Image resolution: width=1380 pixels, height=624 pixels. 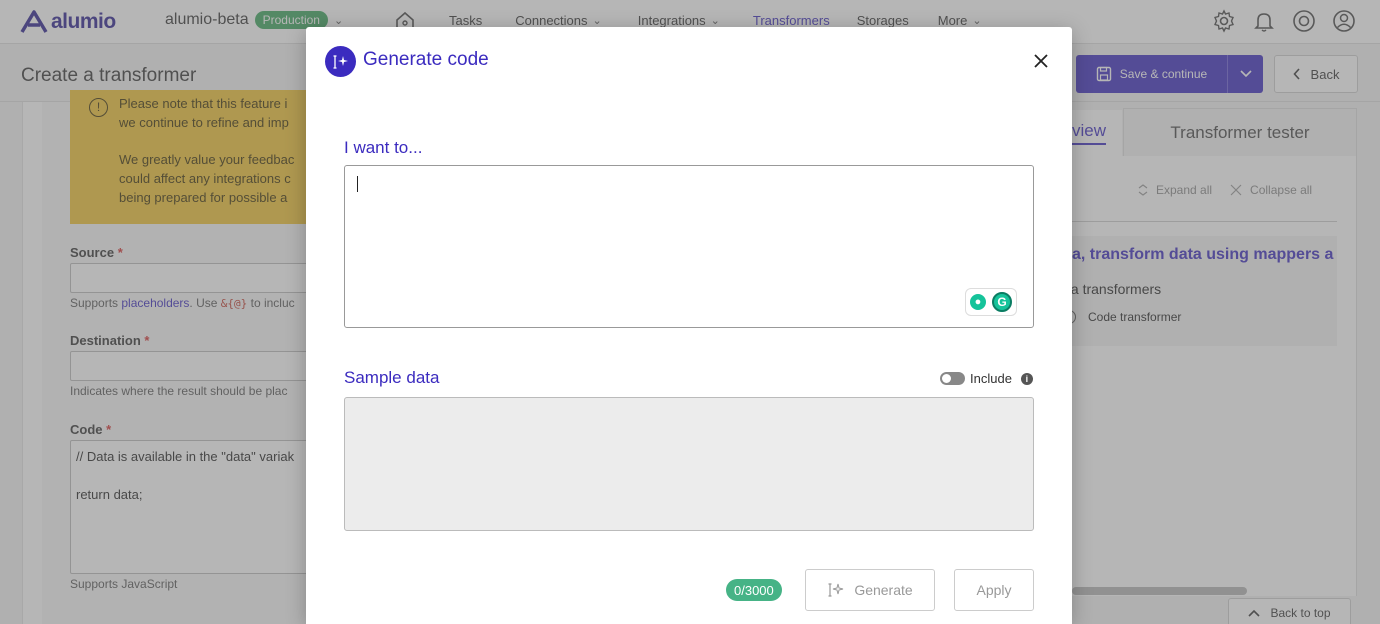 I want to click on prompt-textarea: ● G, so click(x=689, y=246).